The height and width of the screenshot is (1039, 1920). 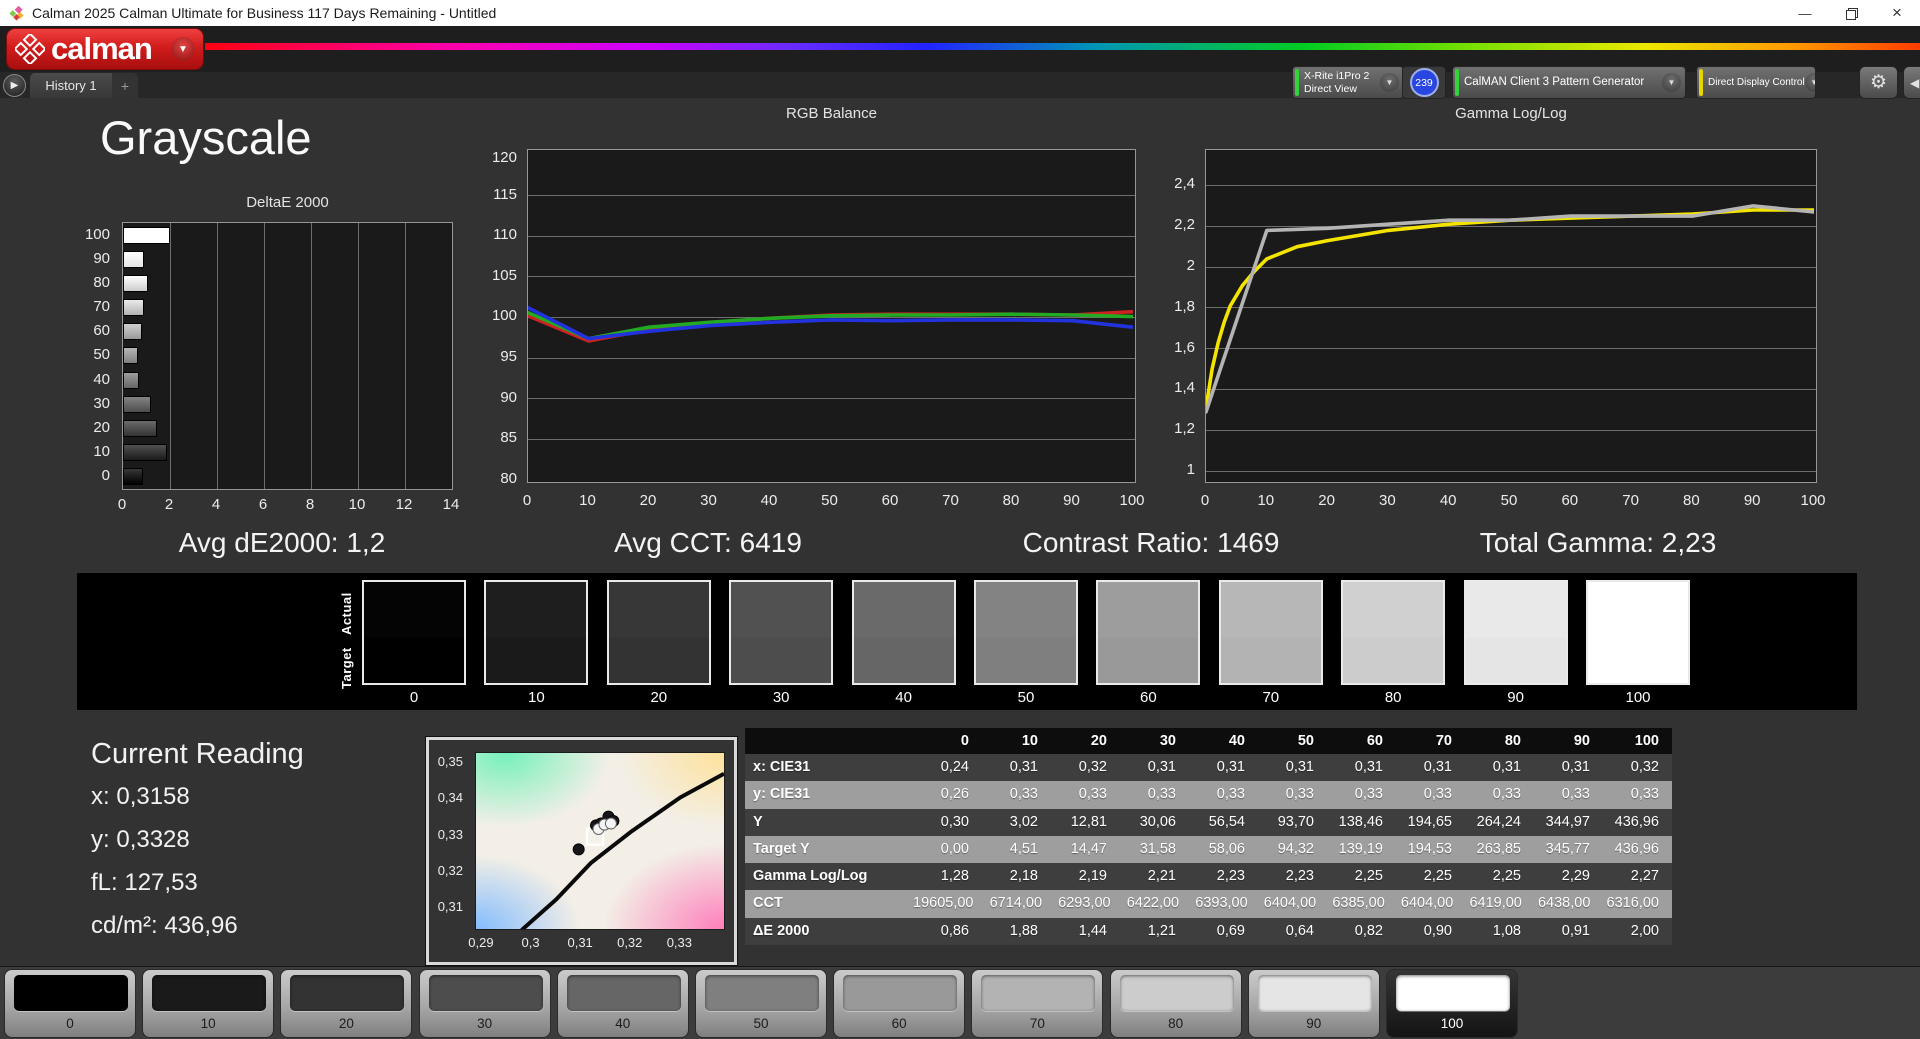 I want to click on table-cell: 0,91, so click(x=1575, y=930).